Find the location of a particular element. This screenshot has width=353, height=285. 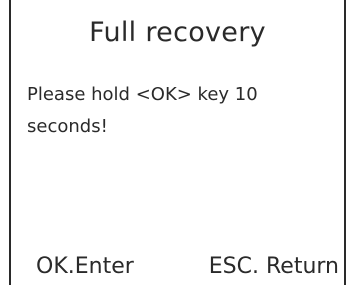

dialog-message: Please hold <OK> key 10 seconds! is located at coordinates (142, 110).